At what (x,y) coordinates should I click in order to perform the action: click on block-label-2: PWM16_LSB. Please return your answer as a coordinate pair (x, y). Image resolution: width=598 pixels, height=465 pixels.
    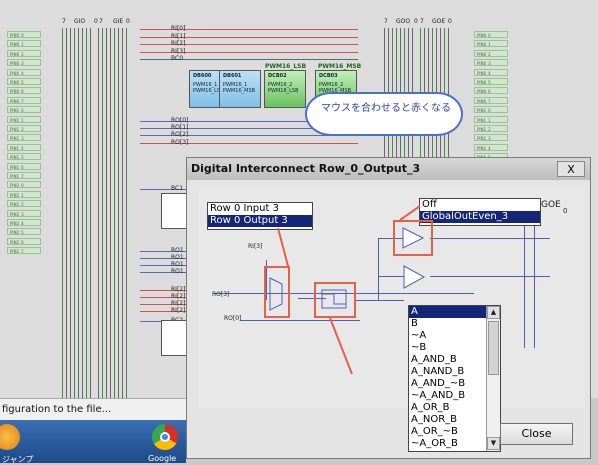
    Looking at the image, I should click on (283, 91).